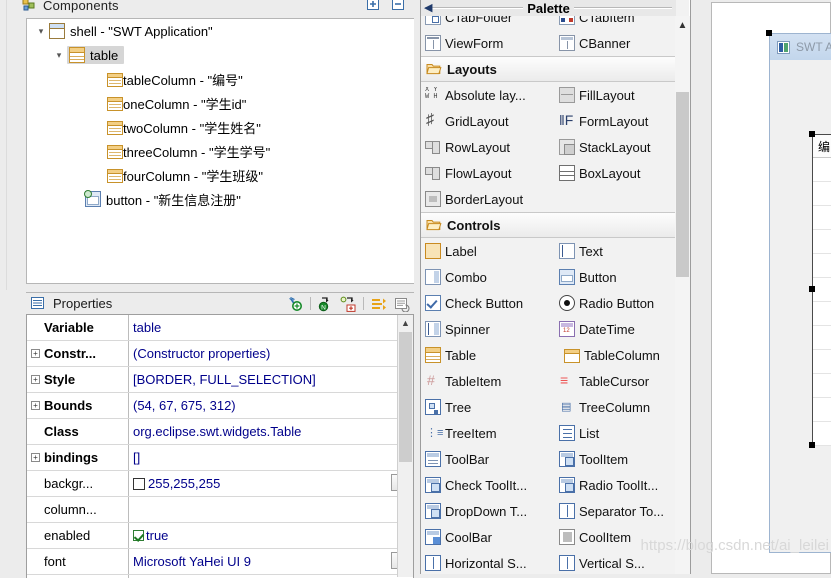  I want to click on boolean-checkbox, so click(138, 535).